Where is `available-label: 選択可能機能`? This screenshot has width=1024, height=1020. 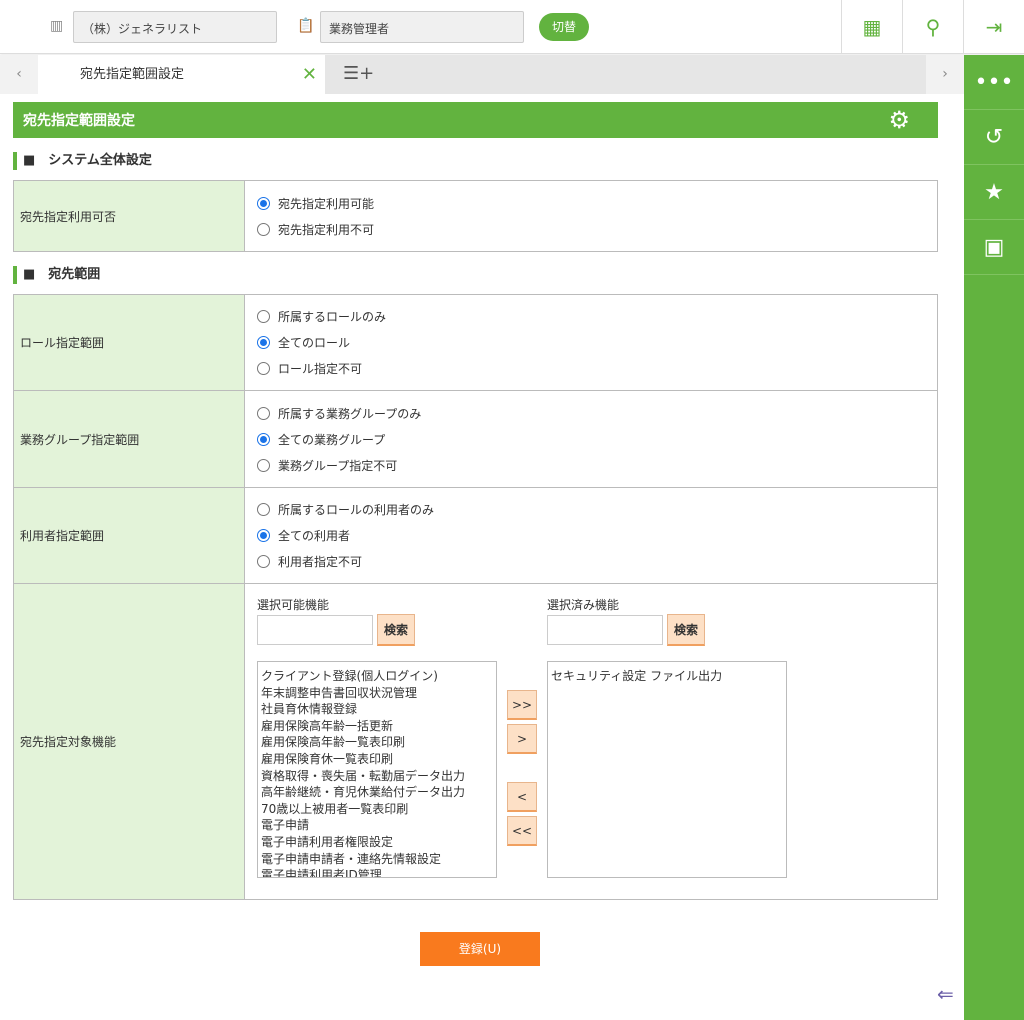
available-label: 選択可能機能 is located at coordinates (293, 605).